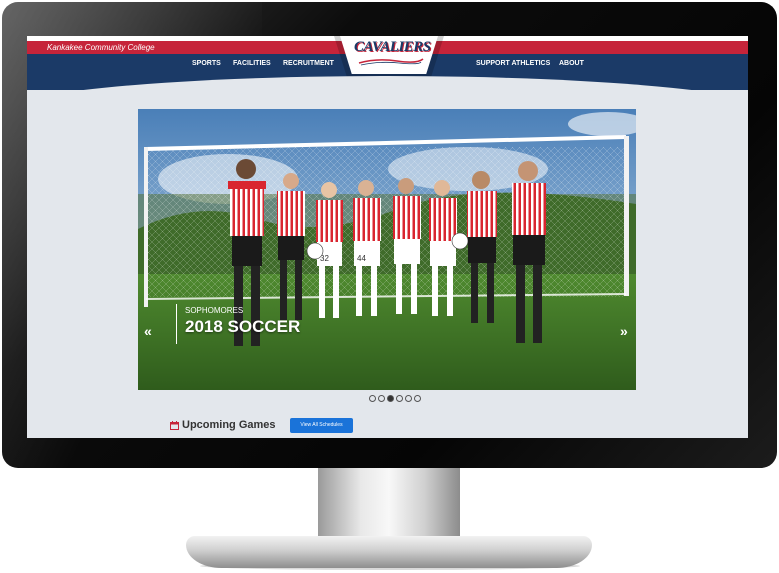  Describe the element at coordinates (308, 63) in the screenshot. I see `nav-item-recruitment: RECRUITMENT` at that location.